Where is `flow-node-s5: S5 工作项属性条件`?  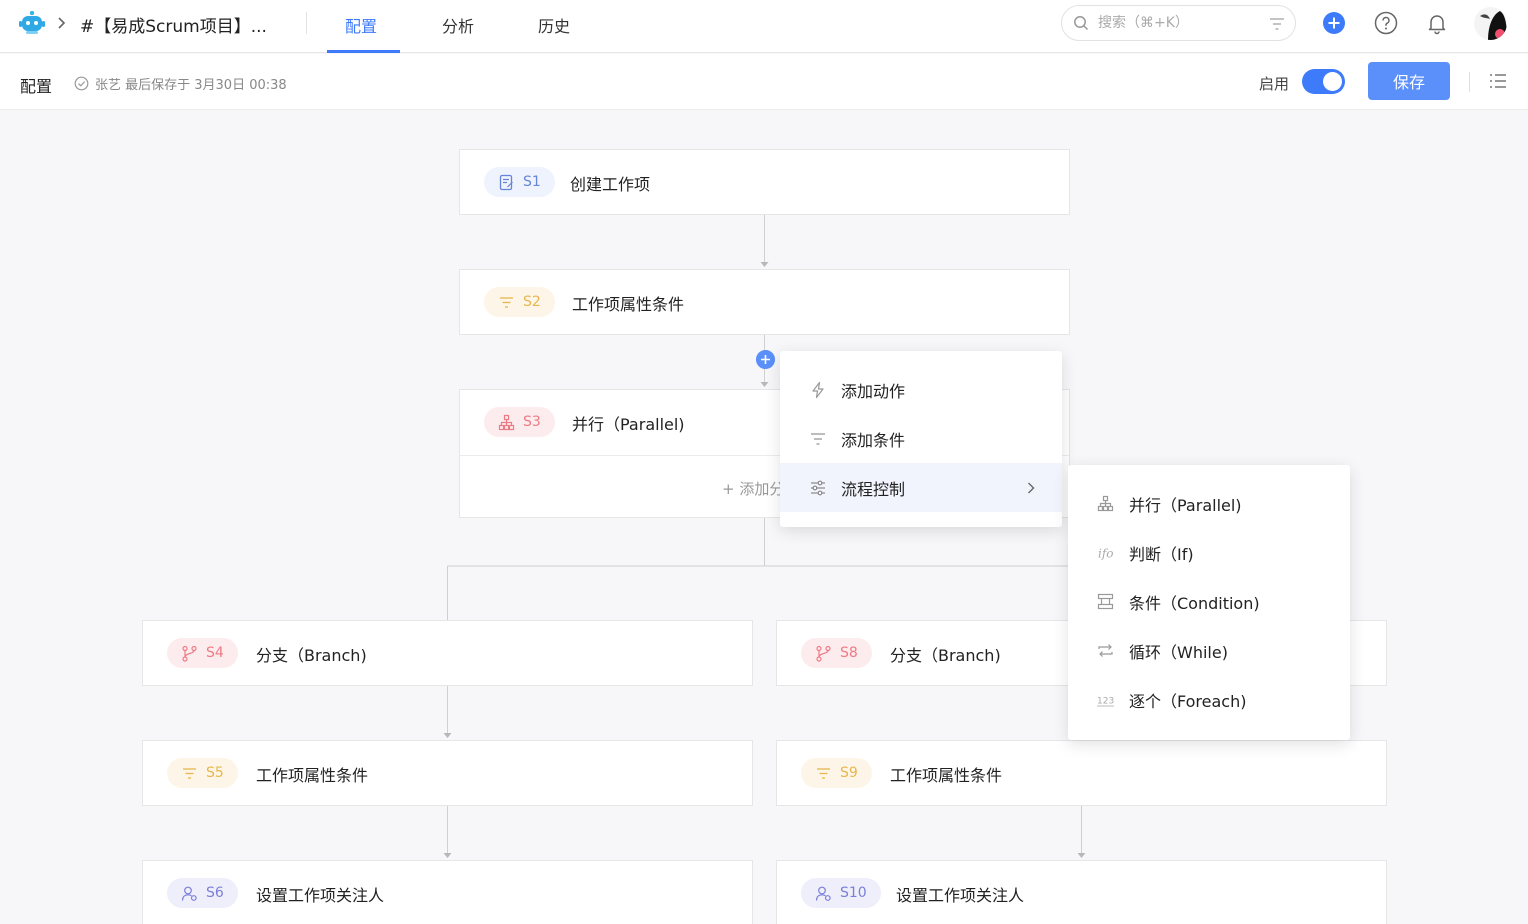 flow-node-s5: S5 工作项属性条件 is located at coordinates (447, 773).